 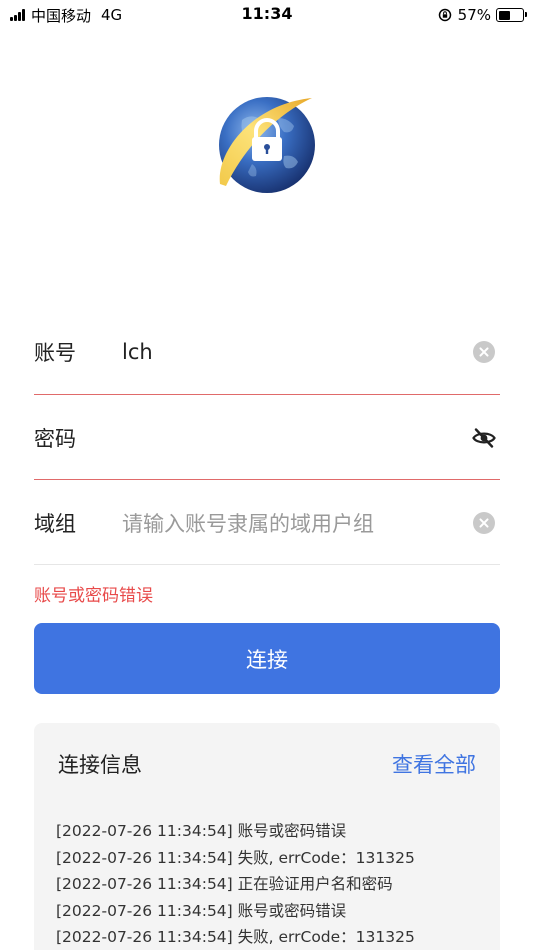 What do you see at coordinates (267, 658) in the screenshot?
I see `connect-button: 连接` at bounding box center [267, 658].